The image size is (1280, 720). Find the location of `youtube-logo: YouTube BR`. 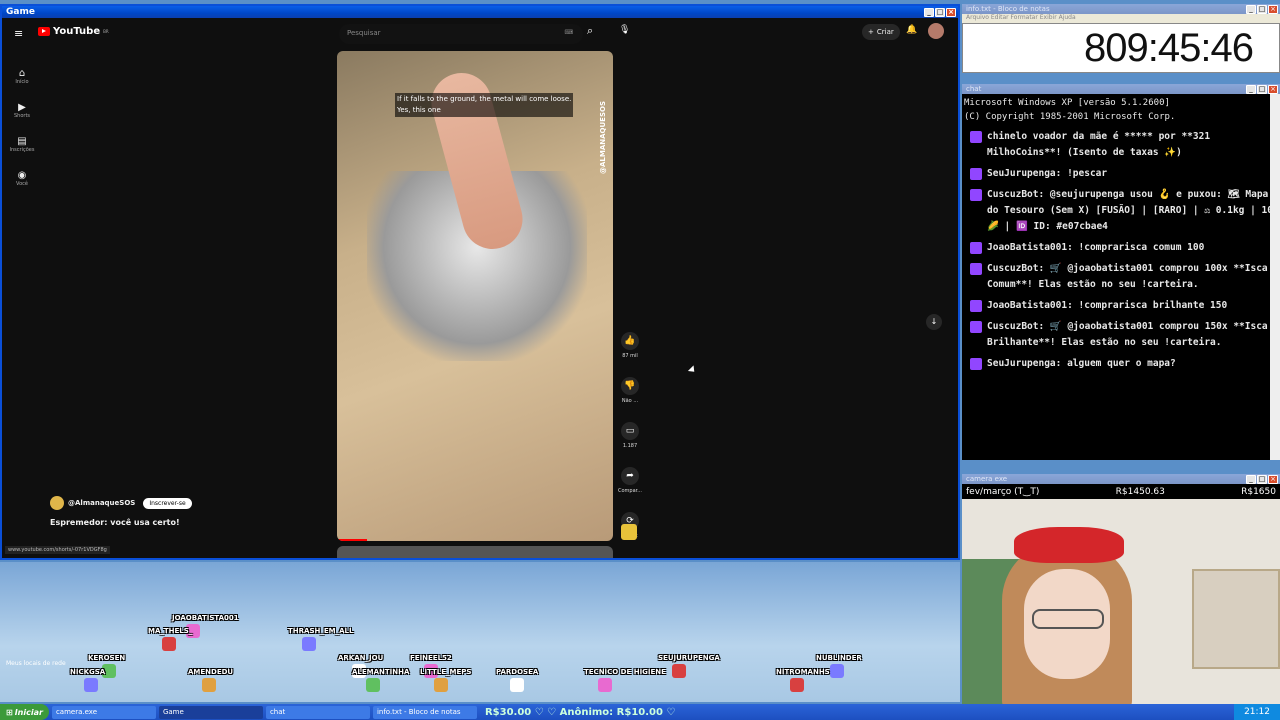

youtube-logo: YouTube BR is located at coordinates (73, 31).